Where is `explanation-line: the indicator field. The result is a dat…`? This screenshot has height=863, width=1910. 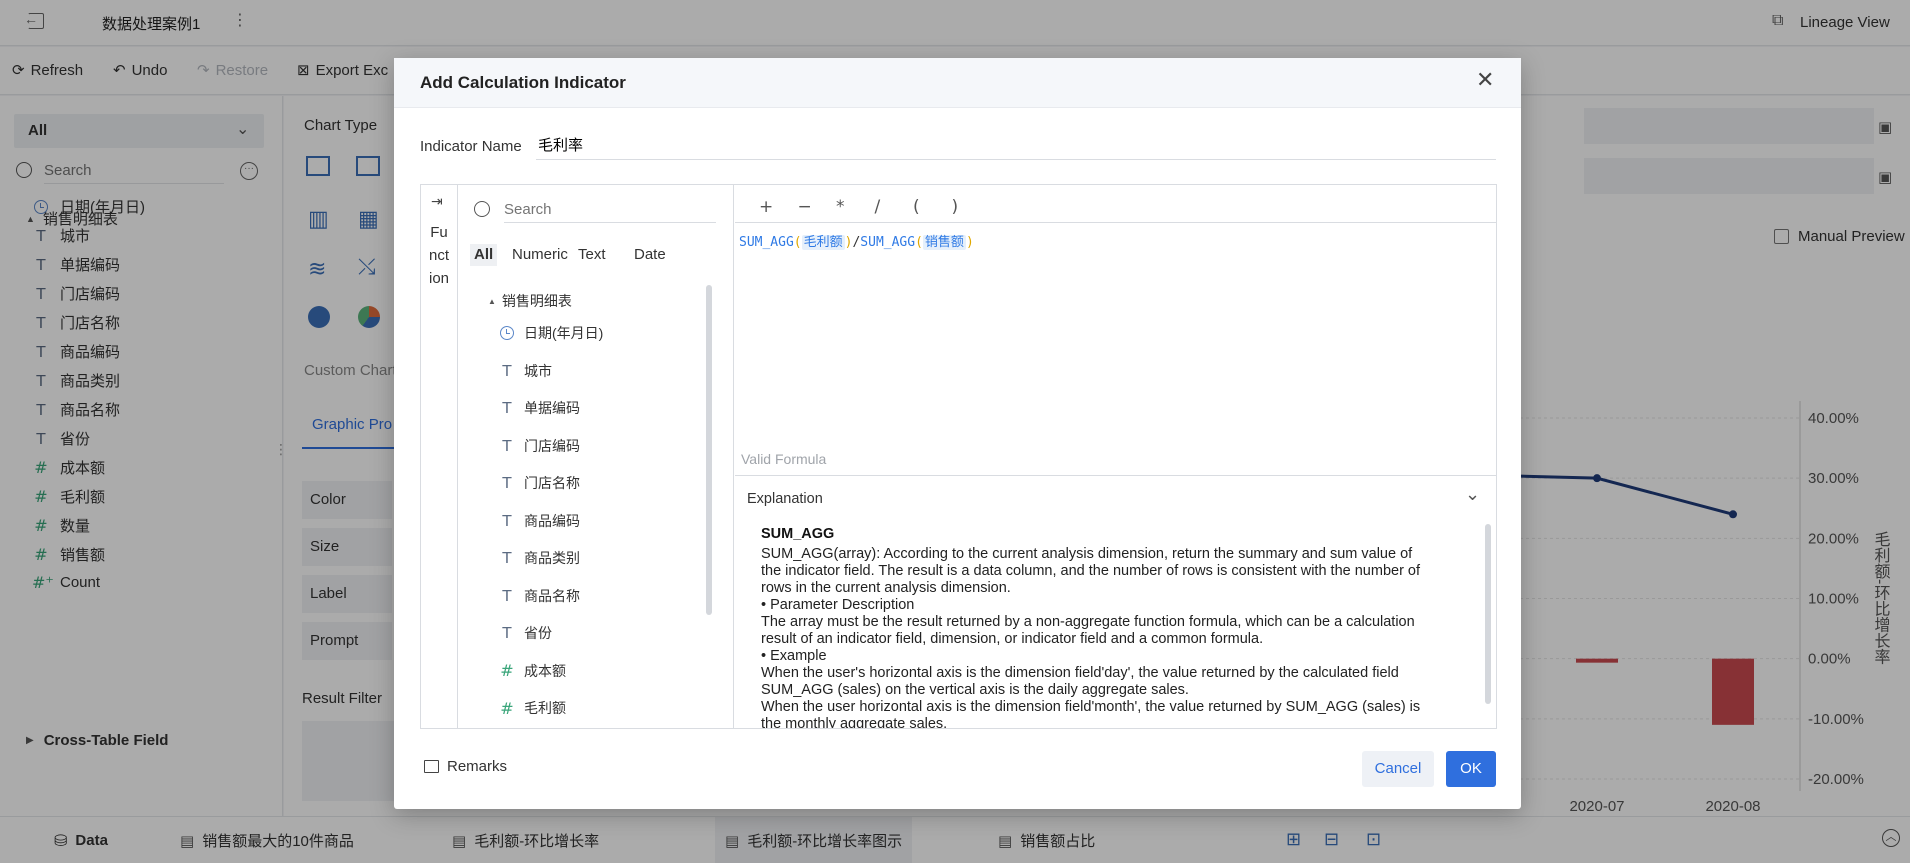 explanation-line: the indicator field. The result is a dat… is located at coordinates (1091, 571).